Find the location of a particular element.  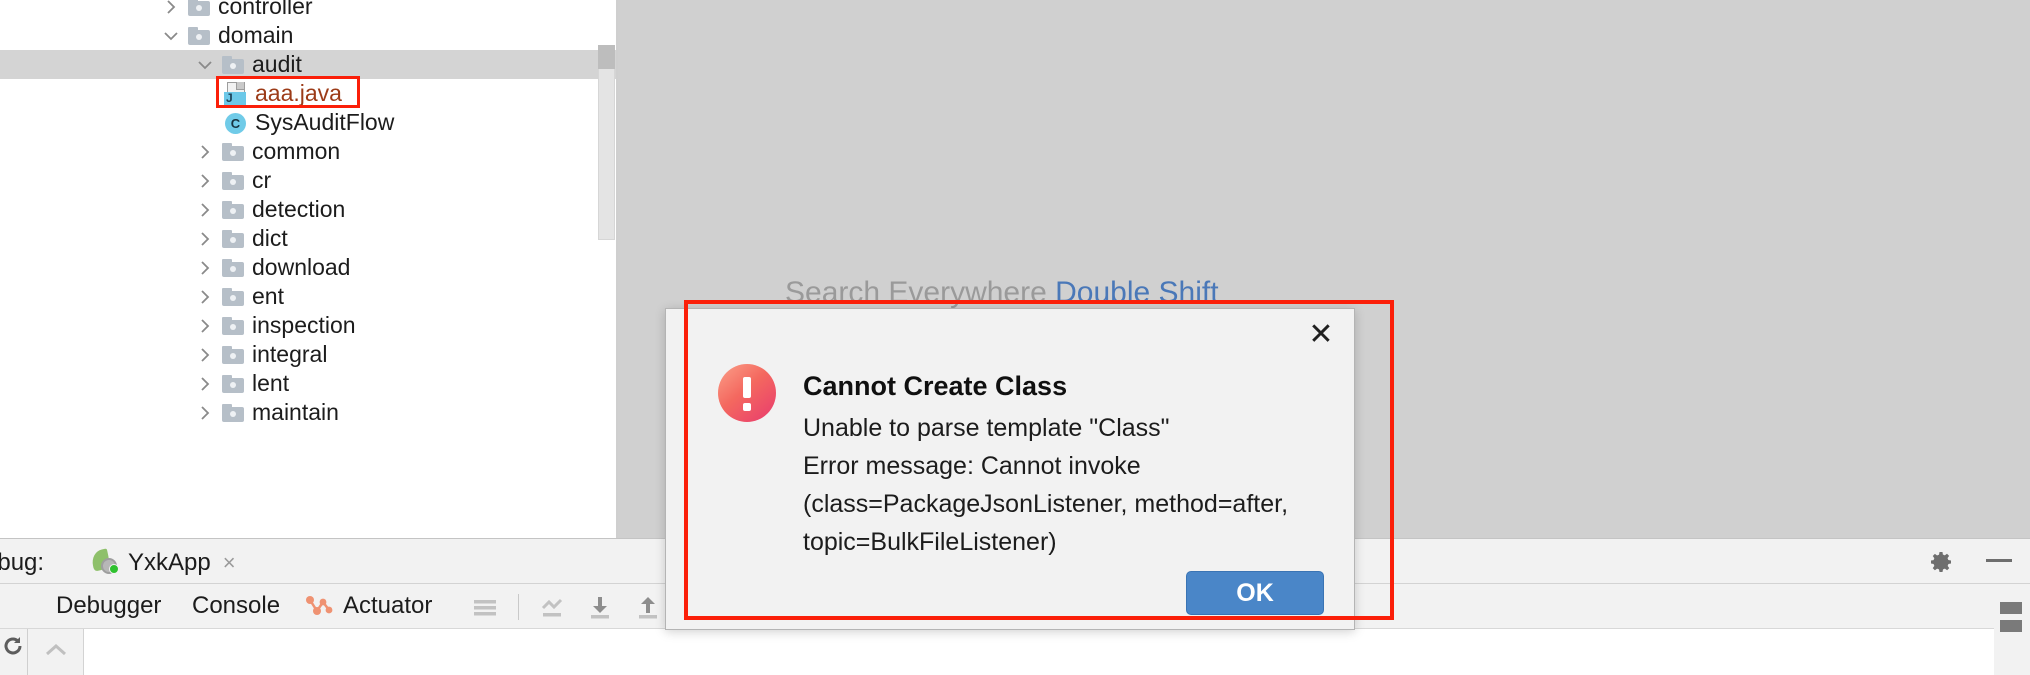

tree-row: audit is located at coordinates (309, 64).